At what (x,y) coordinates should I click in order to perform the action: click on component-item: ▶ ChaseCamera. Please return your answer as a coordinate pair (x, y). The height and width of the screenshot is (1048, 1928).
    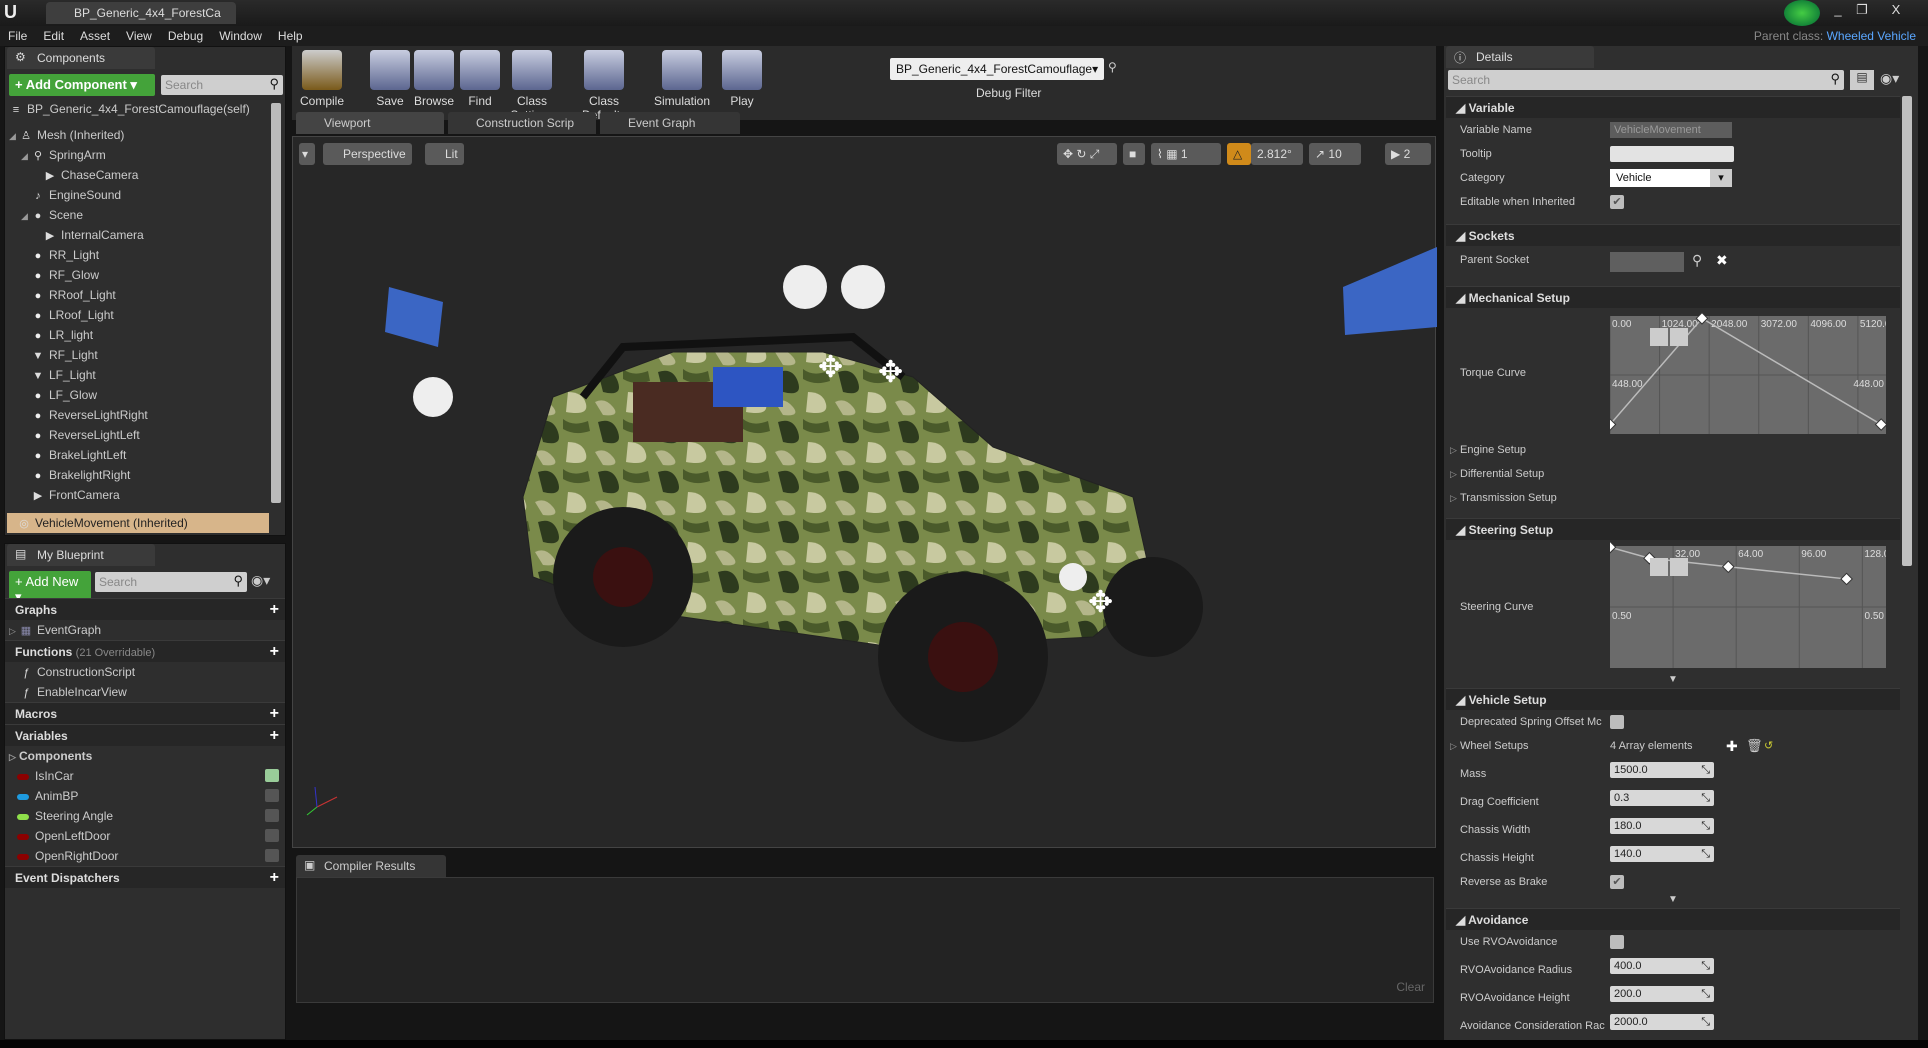
    Looking at the image, I should click on (139, 175).